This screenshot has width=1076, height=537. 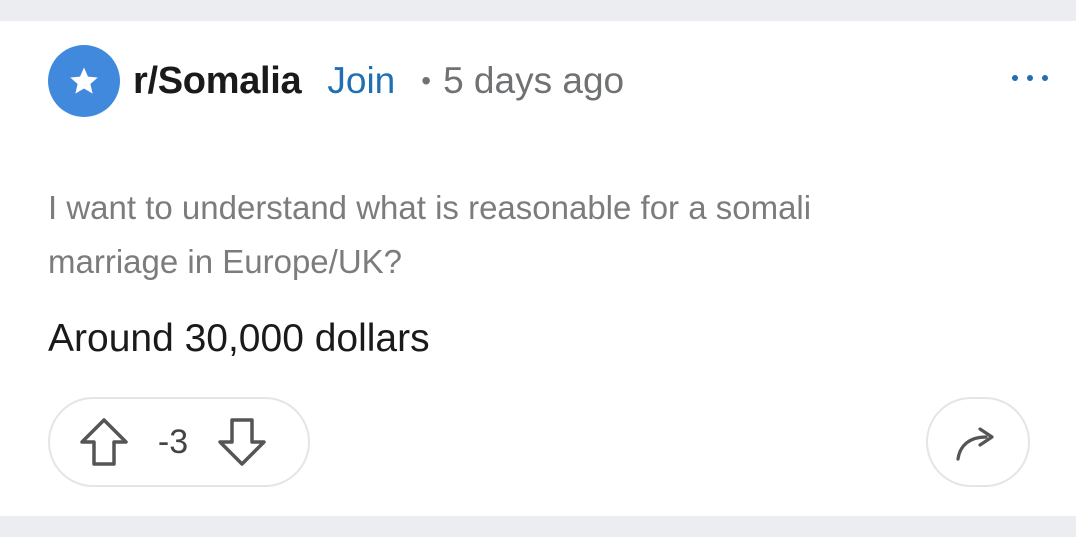 I want to click on downvote-button, so click(x=242, y=442).